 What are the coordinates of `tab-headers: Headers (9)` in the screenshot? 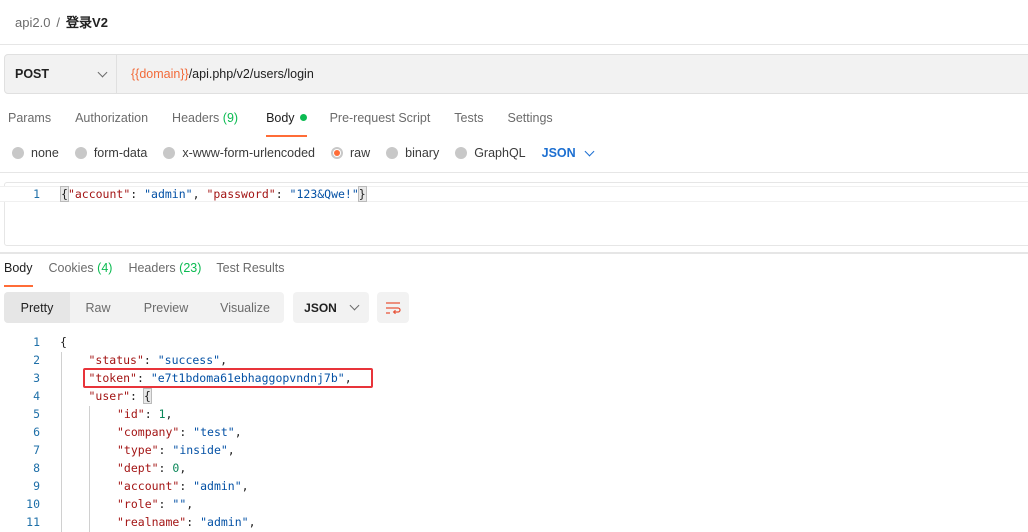 It's located at (205, 118).